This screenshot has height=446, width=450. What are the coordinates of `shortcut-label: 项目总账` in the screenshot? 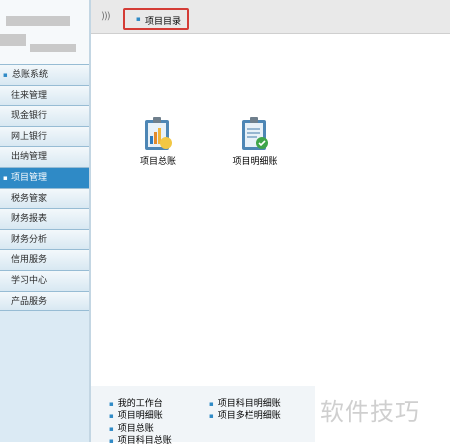 It's located at (157, 162).